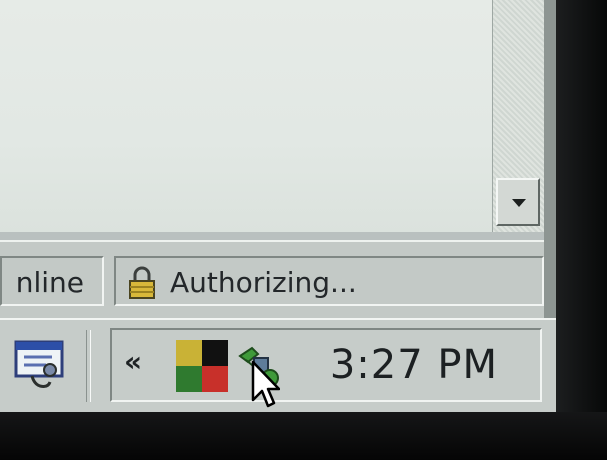  What do you see at coordinates (581, 230) in the screenshot?
I see `monitor-bezel-right` at bounding box center [581, 230].